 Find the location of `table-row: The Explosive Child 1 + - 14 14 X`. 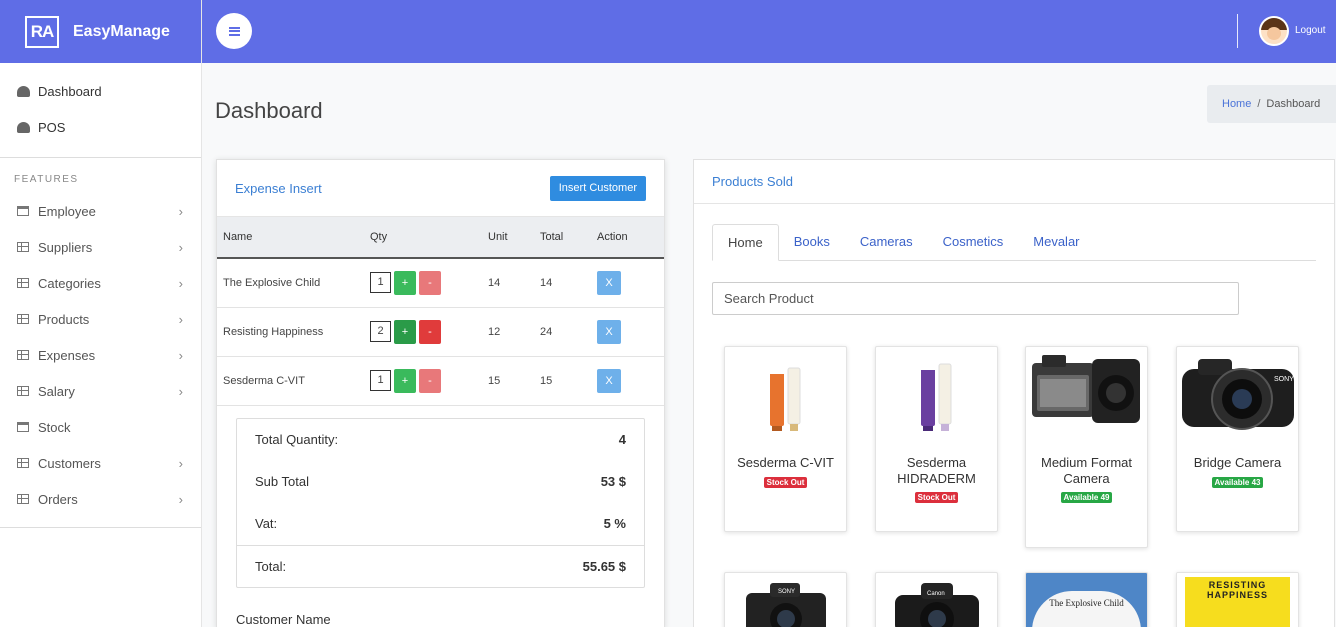

table-row: The Explosive Child 1 + - 14 14 X is located at coordinates (440, 283).